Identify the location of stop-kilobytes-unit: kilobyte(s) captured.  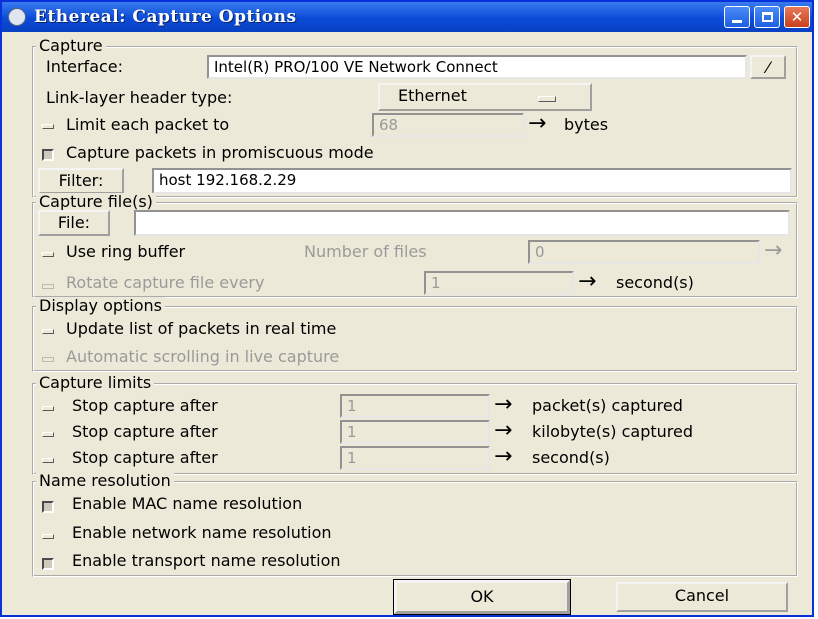
(612, 431).